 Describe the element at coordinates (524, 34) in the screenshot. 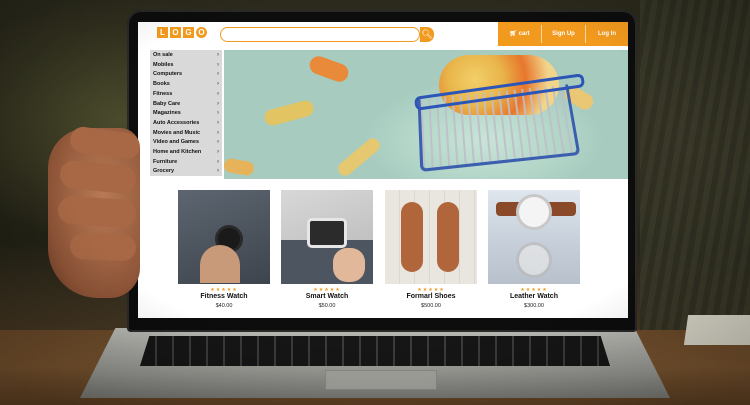

I see `cart-label: cart` at that location.